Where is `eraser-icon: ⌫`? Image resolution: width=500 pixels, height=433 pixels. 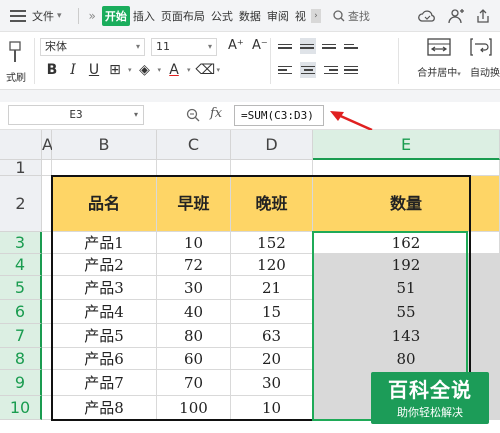 eraser-icon: ⌫ is located at coordinates (206, 70).